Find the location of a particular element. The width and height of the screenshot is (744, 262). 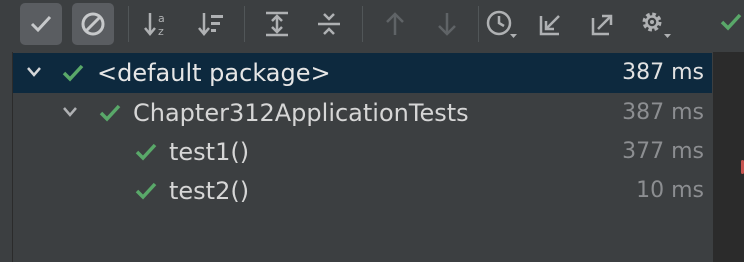

gear-icon is located at coordinates (656, 25).